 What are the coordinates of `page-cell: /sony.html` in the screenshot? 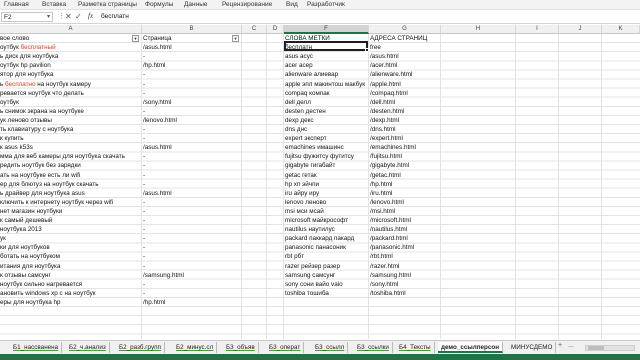 It's located at (191, 102).